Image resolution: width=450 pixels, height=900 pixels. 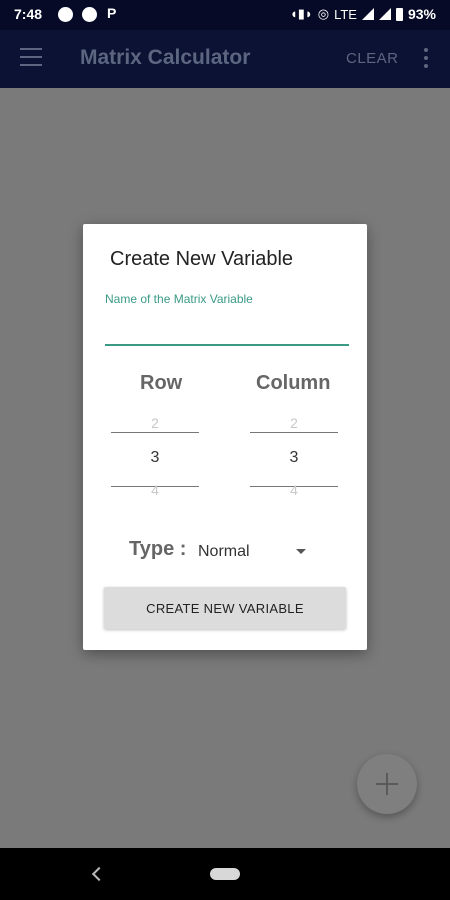 What do you see at coordinates (165, 57) in the screenshot?
I see `app-title: Matrix Calculator` at bounding box center [165, 57].